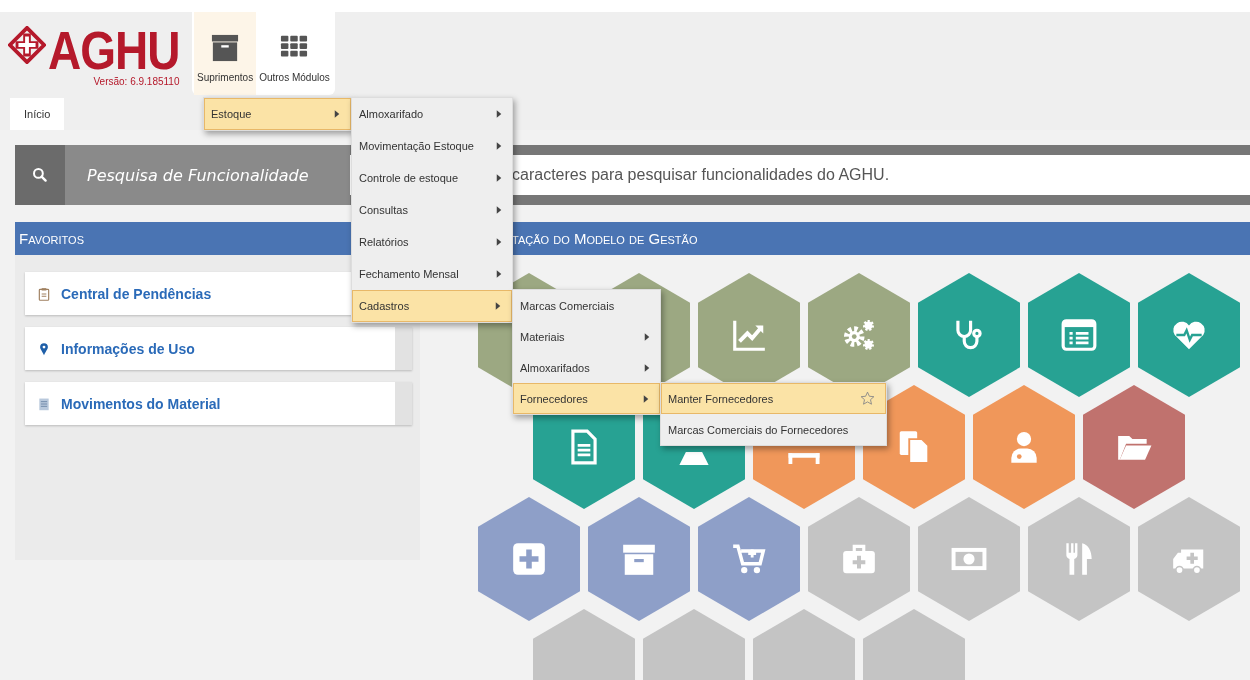 The height and width of the screenshot is (680, 1250). Describe the element at coordinates (128, 348) in the screenshot. I see `favorite-label: Informações de Uso` at that location.